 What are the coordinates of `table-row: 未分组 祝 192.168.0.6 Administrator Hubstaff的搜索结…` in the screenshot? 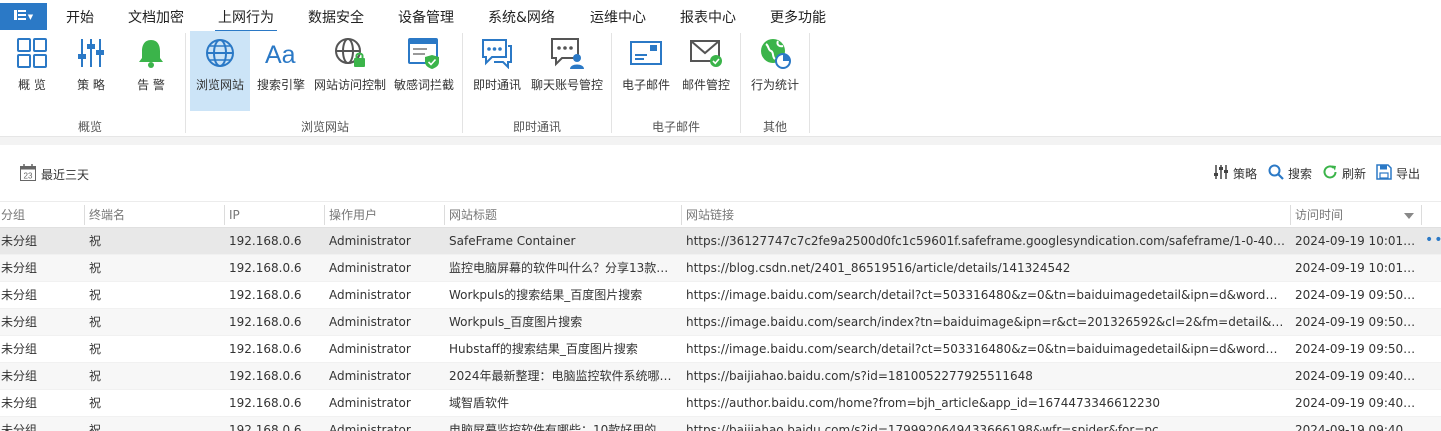 It's located at (720, 349).